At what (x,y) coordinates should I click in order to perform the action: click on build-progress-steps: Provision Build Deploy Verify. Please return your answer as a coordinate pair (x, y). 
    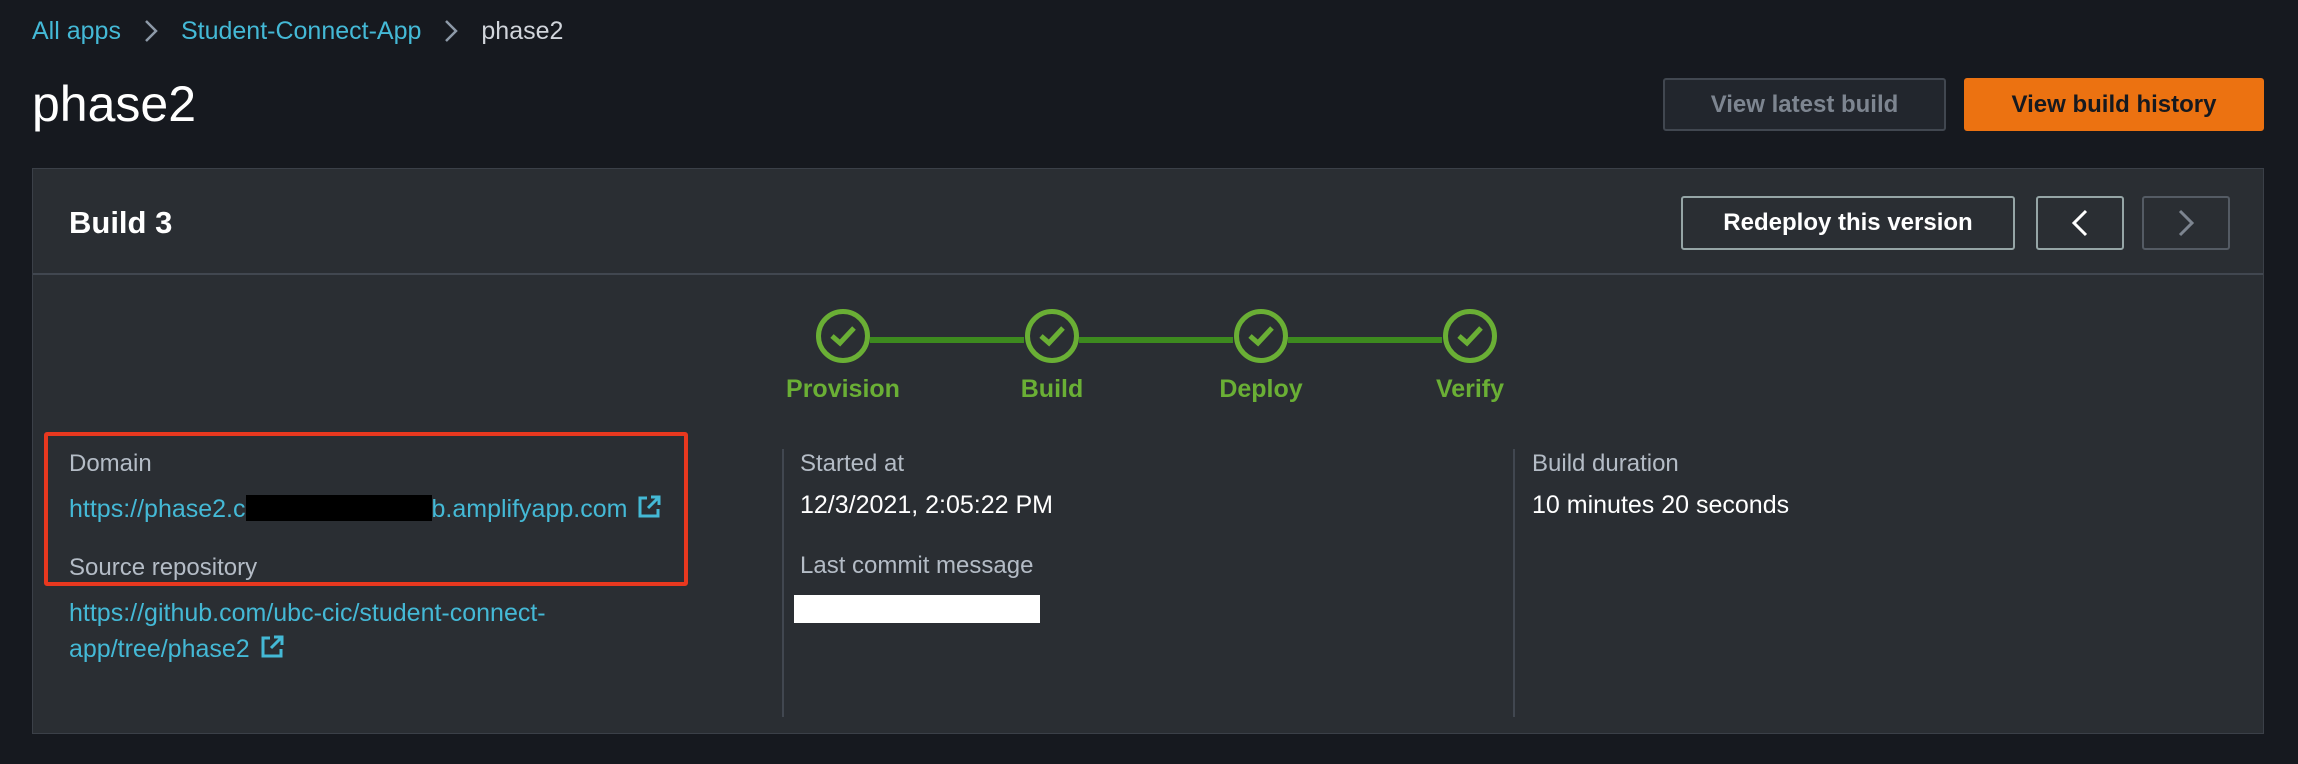
    Looking at the image, I should click on (1163, 362).